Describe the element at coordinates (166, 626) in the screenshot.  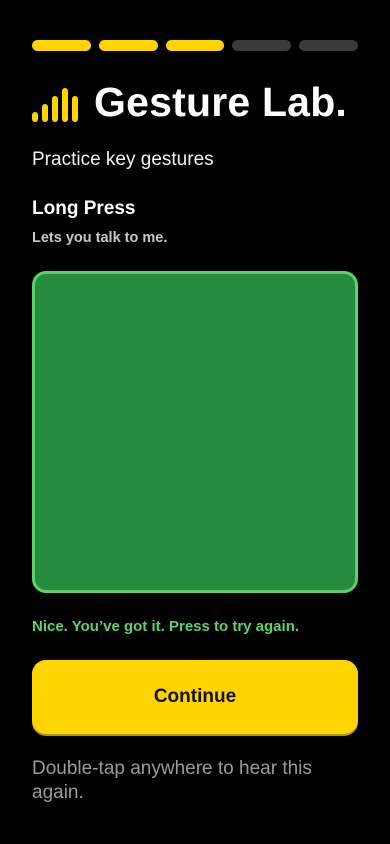
I see `feedback-message: Nice. You’ve got it. Press to try again.` at that location.